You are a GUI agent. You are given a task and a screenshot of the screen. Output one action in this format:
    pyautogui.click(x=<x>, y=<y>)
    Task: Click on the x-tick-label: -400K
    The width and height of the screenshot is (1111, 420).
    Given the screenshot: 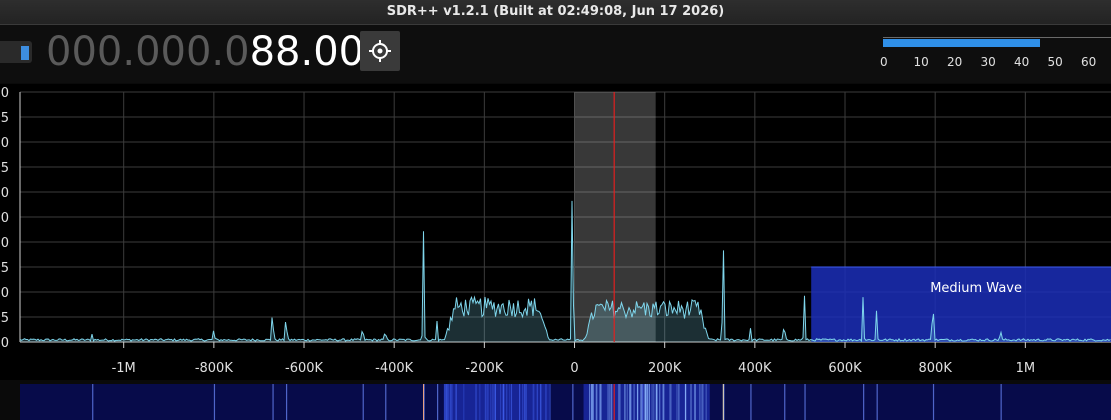 What is the action you would take?
    pyautogui.click(x=394, y=368)
    